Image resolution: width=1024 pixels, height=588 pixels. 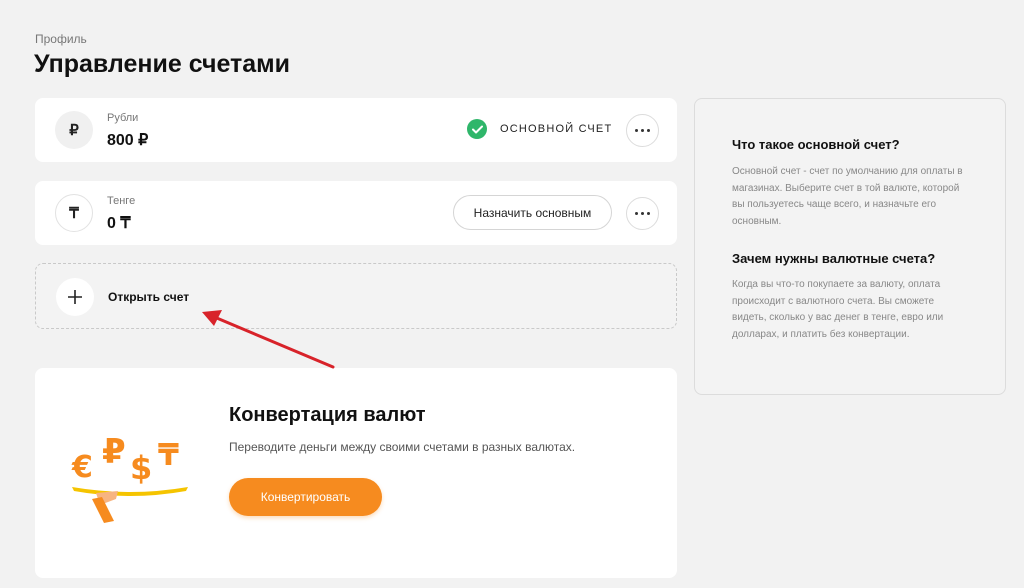 I want to click on euro-symbol: €, so click(x=82, y=467).